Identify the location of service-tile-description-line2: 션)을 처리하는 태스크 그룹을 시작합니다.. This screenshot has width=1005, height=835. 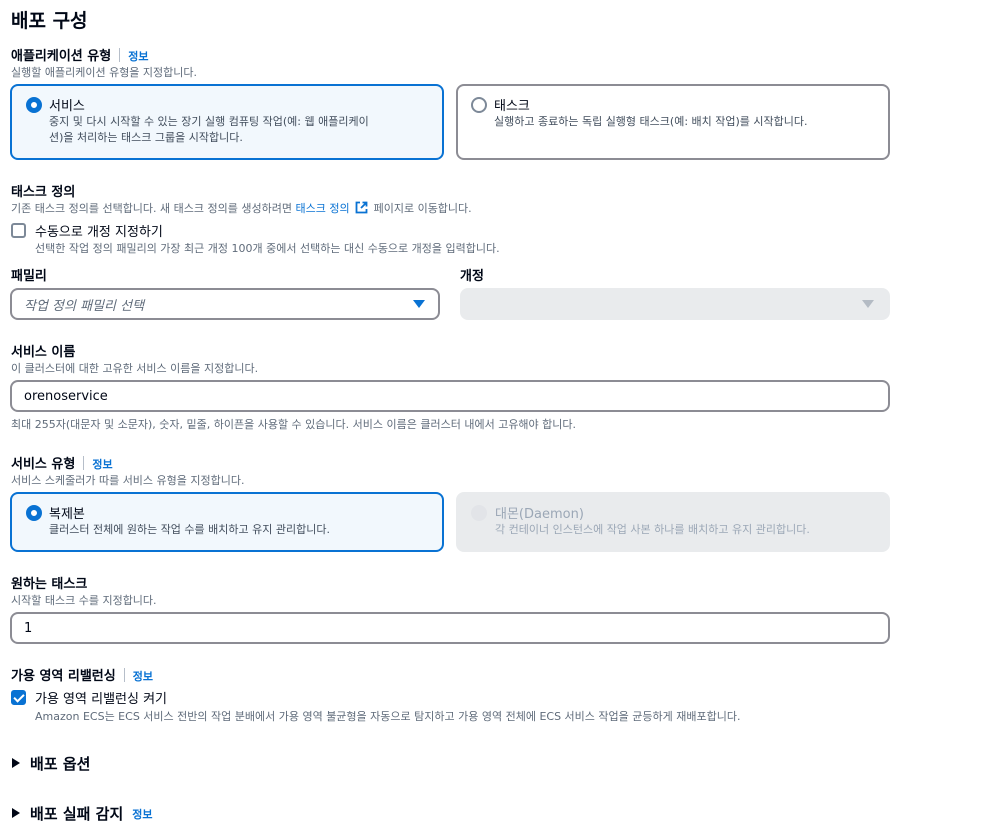
(146, 137).